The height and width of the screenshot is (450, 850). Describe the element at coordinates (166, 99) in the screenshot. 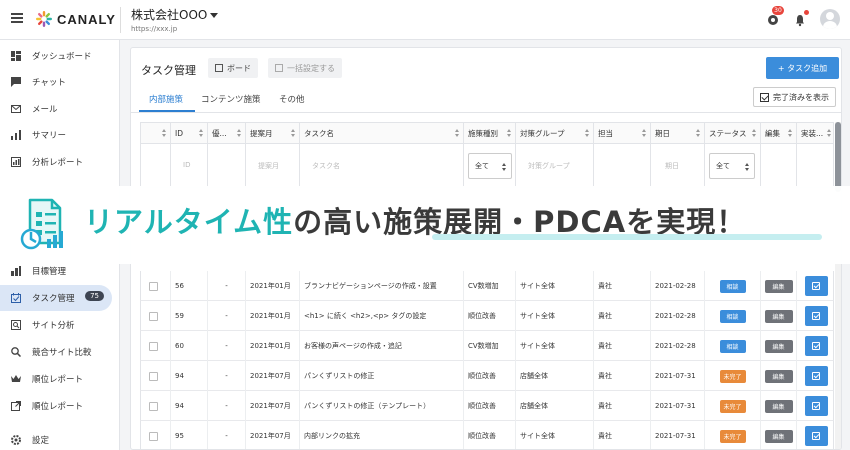

I see `tab-internal: 内部施策` at that location.